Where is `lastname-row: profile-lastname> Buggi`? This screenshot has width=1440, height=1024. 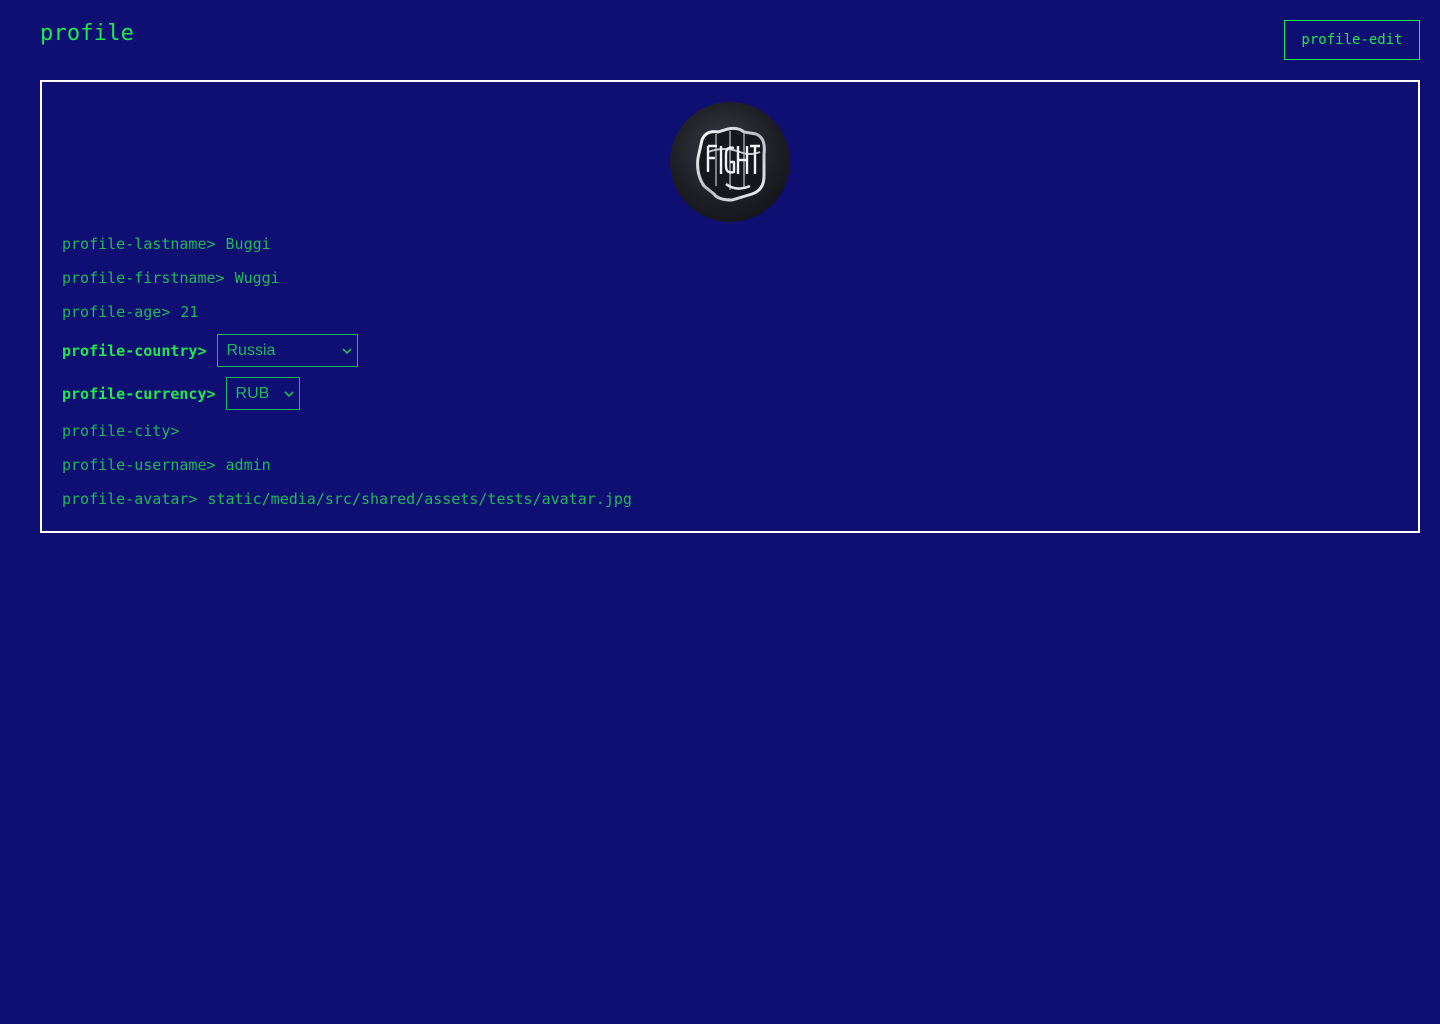
lastname-row: profile-lastname> Buggi is located at coordinates (166, 244).